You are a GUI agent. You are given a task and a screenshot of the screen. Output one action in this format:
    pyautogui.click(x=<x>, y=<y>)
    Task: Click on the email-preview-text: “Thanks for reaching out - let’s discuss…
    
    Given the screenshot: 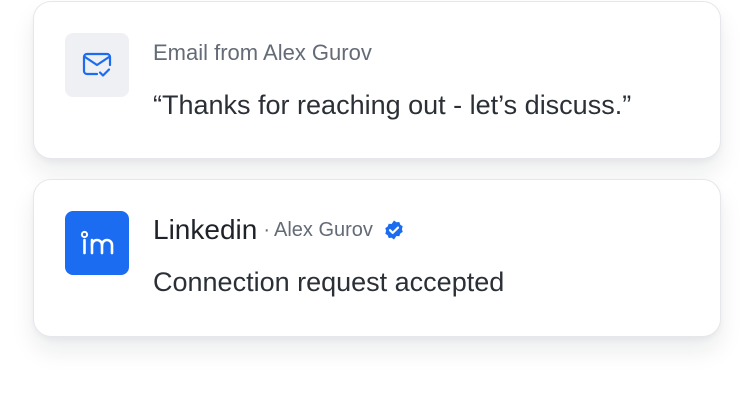 What is the action you would take?
    pyautogui.click(x=392, y=105)
    